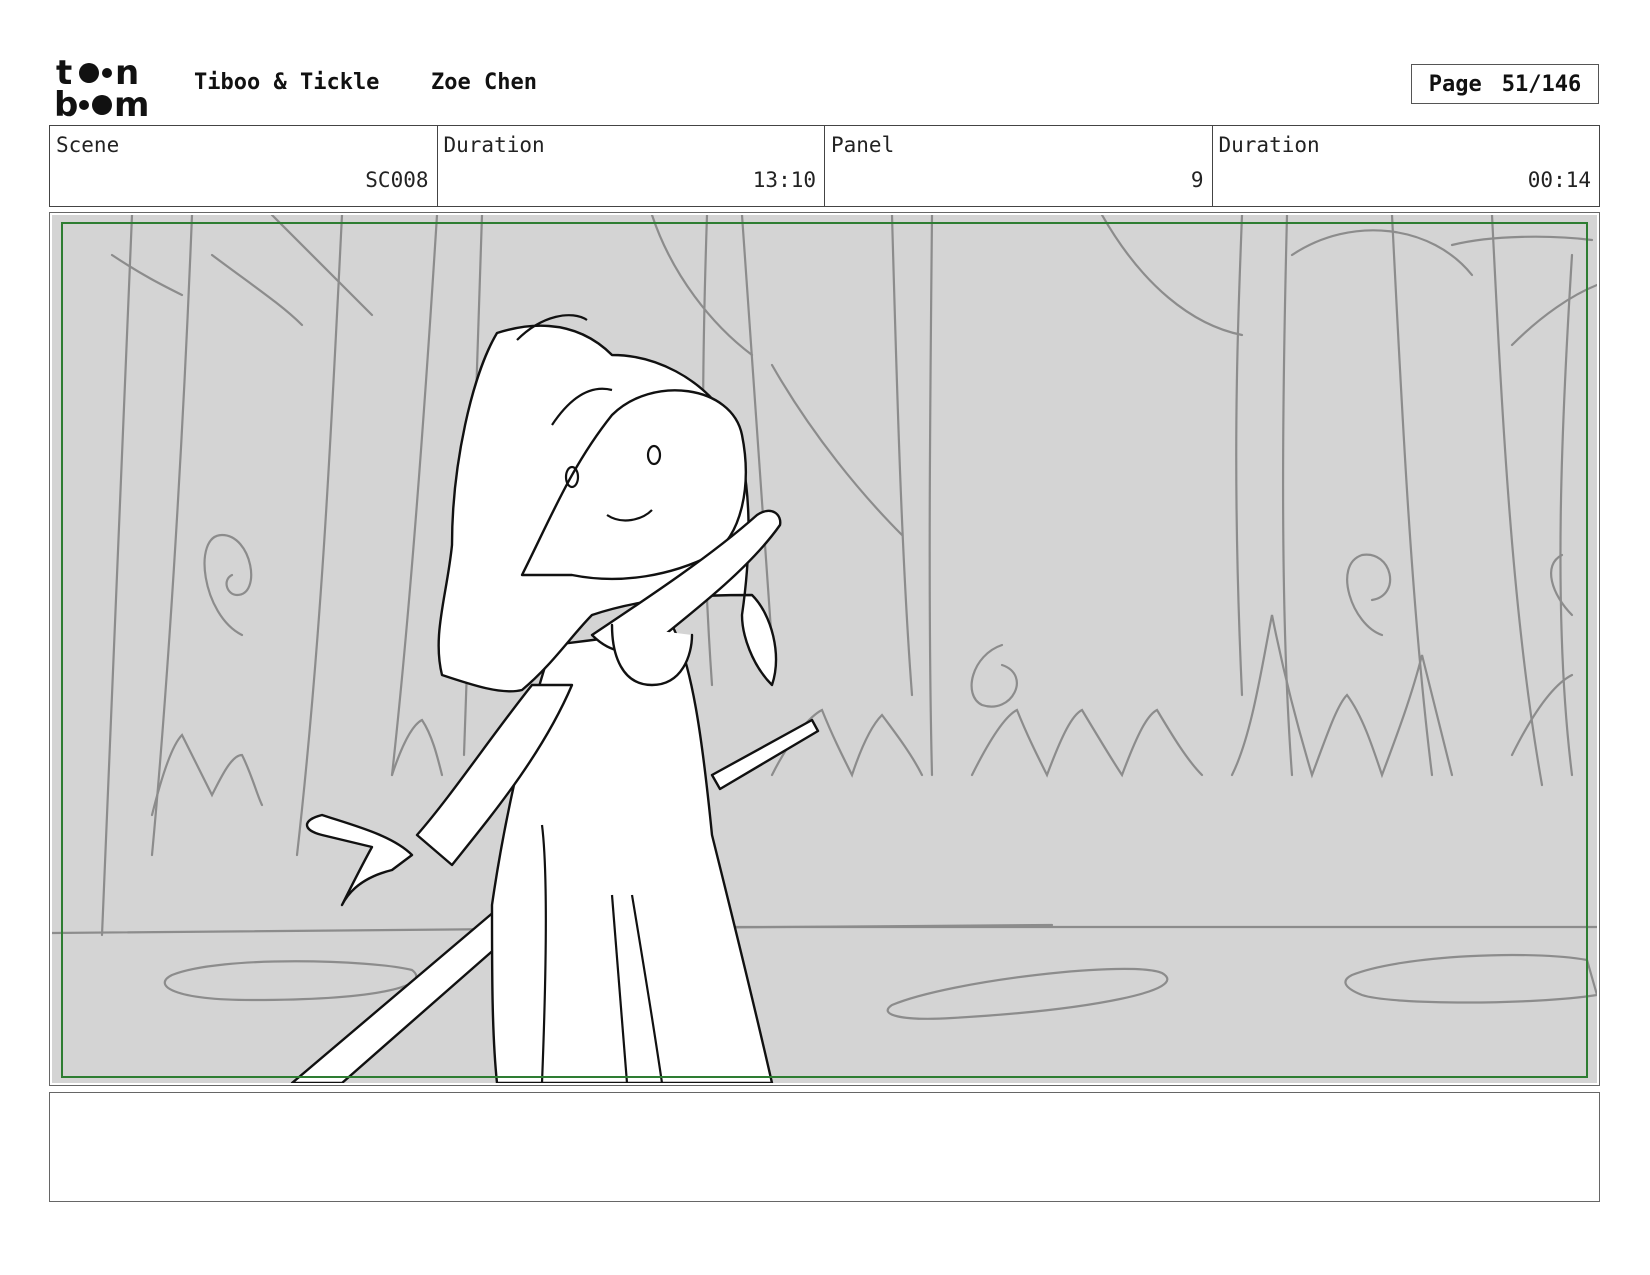 The width and height of the screenshot is (1650, 1275). What do you see at coordinates (1541, 84) in the screenshot?
I see `page-number: 51/146` at bounding box center [1541, 84].